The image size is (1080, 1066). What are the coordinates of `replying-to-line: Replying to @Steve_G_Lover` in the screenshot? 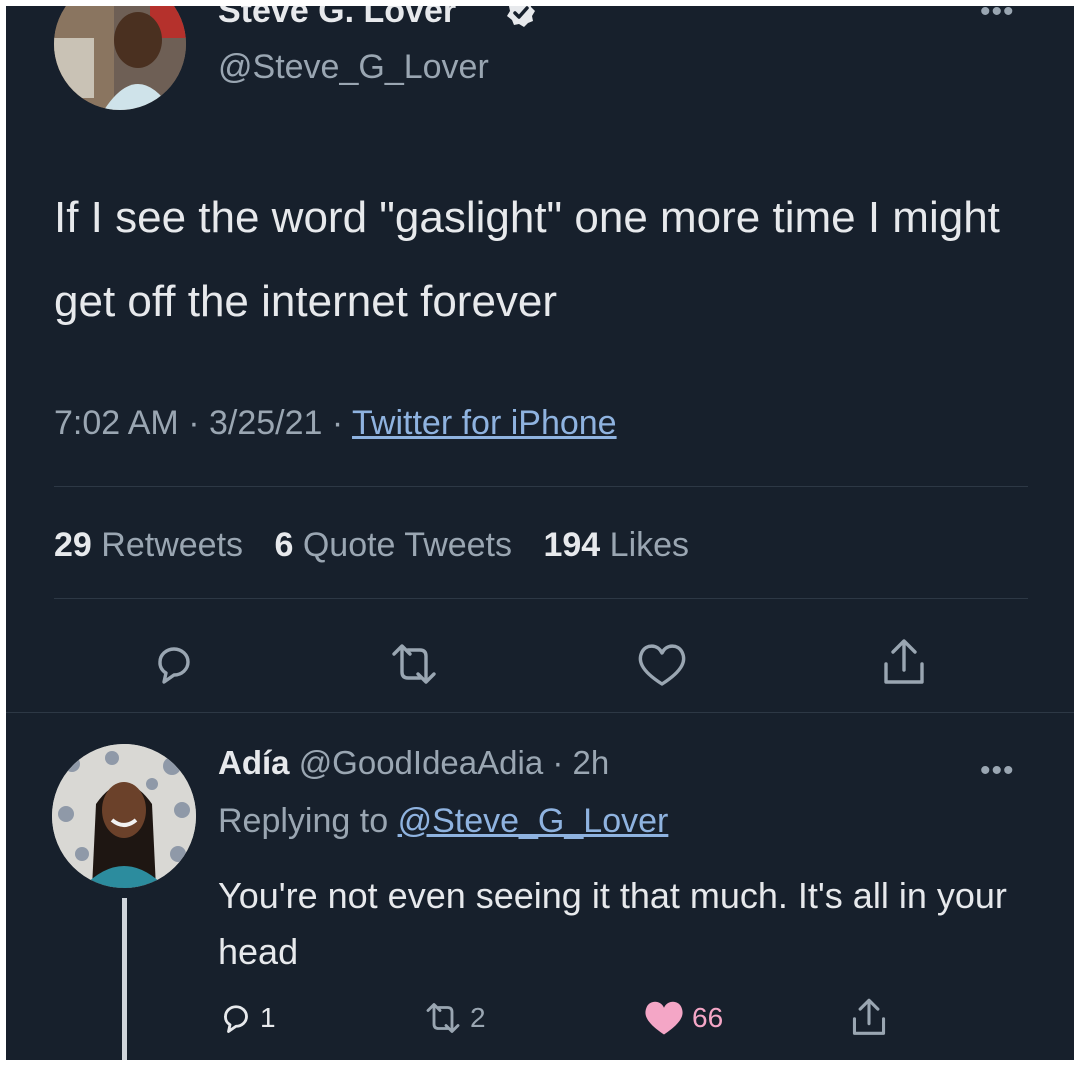 It's located at (443, 821).